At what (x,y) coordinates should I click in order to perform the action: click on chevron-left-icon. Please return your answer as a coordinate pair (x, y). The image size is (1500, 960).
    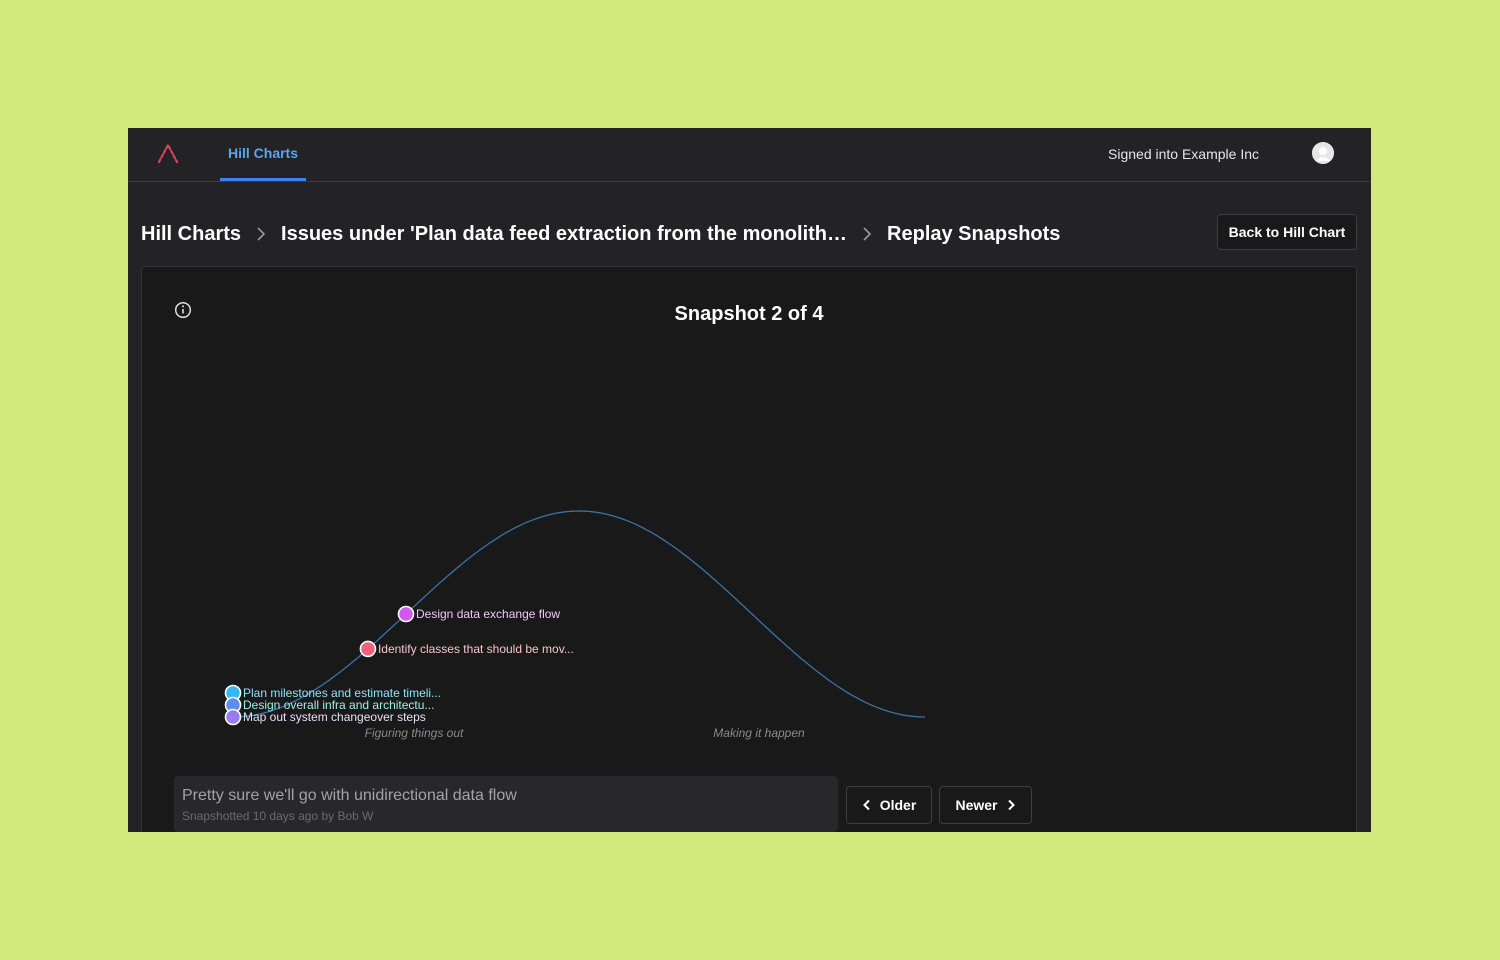
    Looking at the image, I should click on (866, 805).